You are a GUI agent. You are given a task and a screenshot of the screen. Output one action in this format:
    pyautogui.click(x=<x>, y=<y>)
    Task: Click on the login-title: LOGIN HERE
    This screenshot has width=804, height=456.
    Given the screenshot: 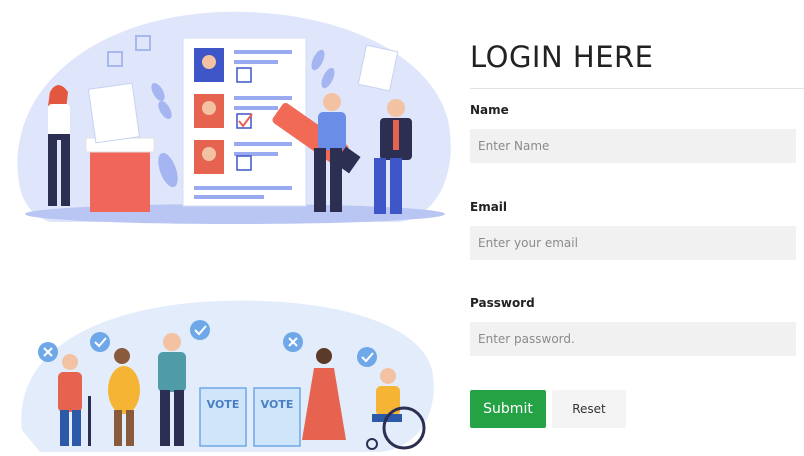 What is the action you would take?
    pyautogui.click(x=562, y=57)
    